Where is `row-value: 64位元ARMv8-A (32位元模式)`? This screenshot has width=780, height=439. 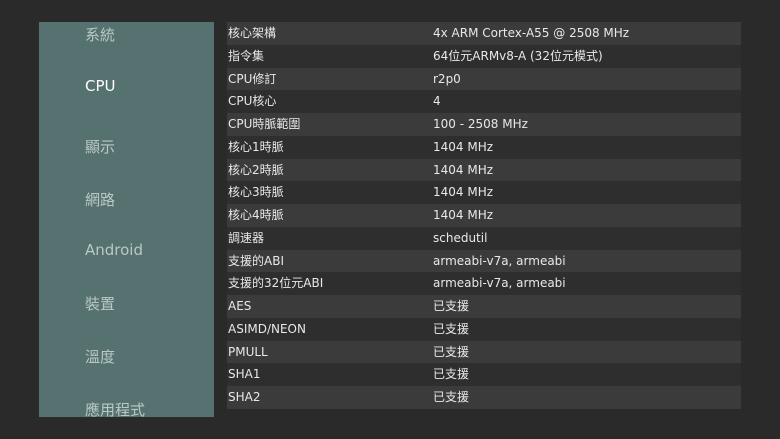 row-value: 64位元ARMv8-A (32位元模式) is located at coordinates (518, 55).